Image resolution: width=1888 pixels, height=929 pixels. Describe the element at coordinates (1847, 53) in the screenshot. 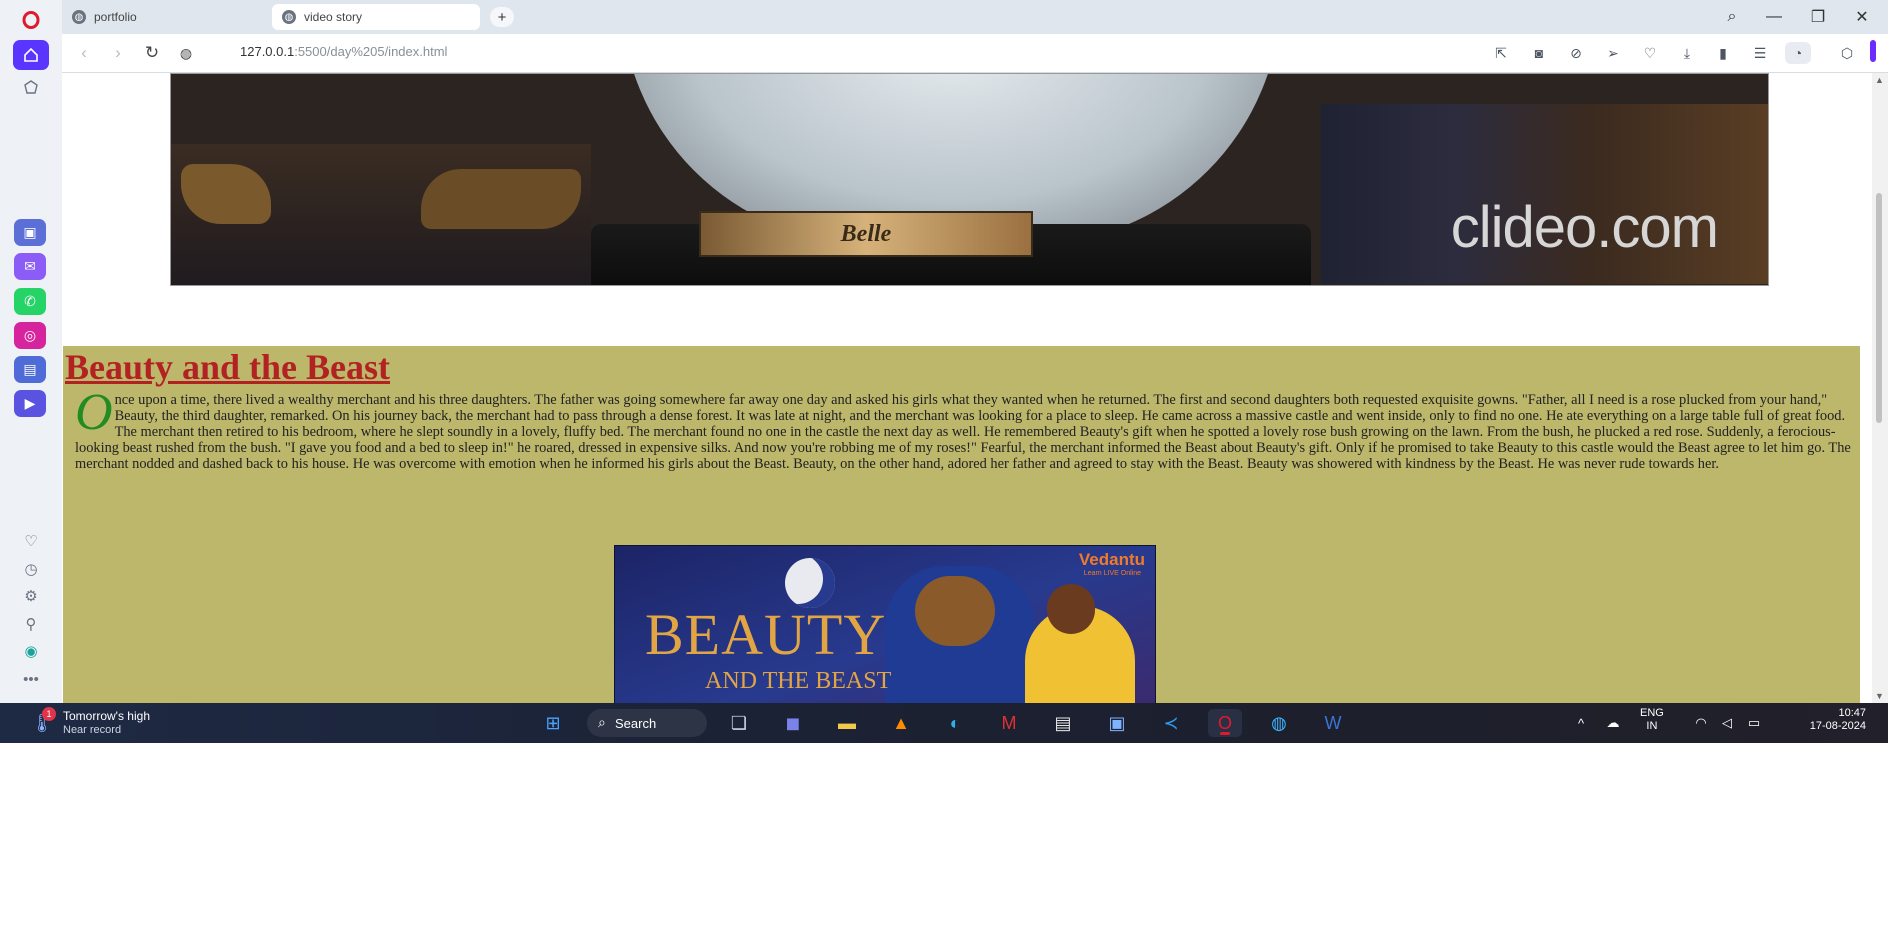

I see `extensions-cube-icon: ⬡` at that location.